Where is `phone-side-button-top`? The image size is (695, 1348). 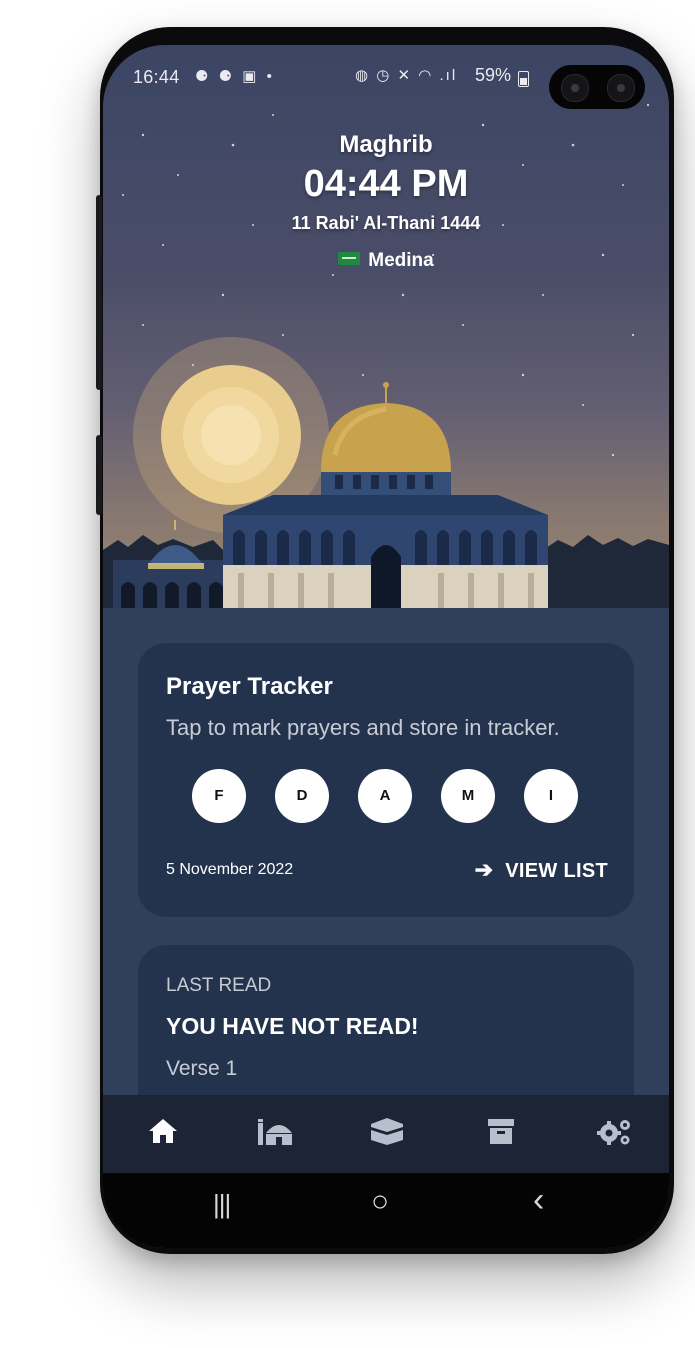
phone-side-button-top is located at coordinates (99, 292).